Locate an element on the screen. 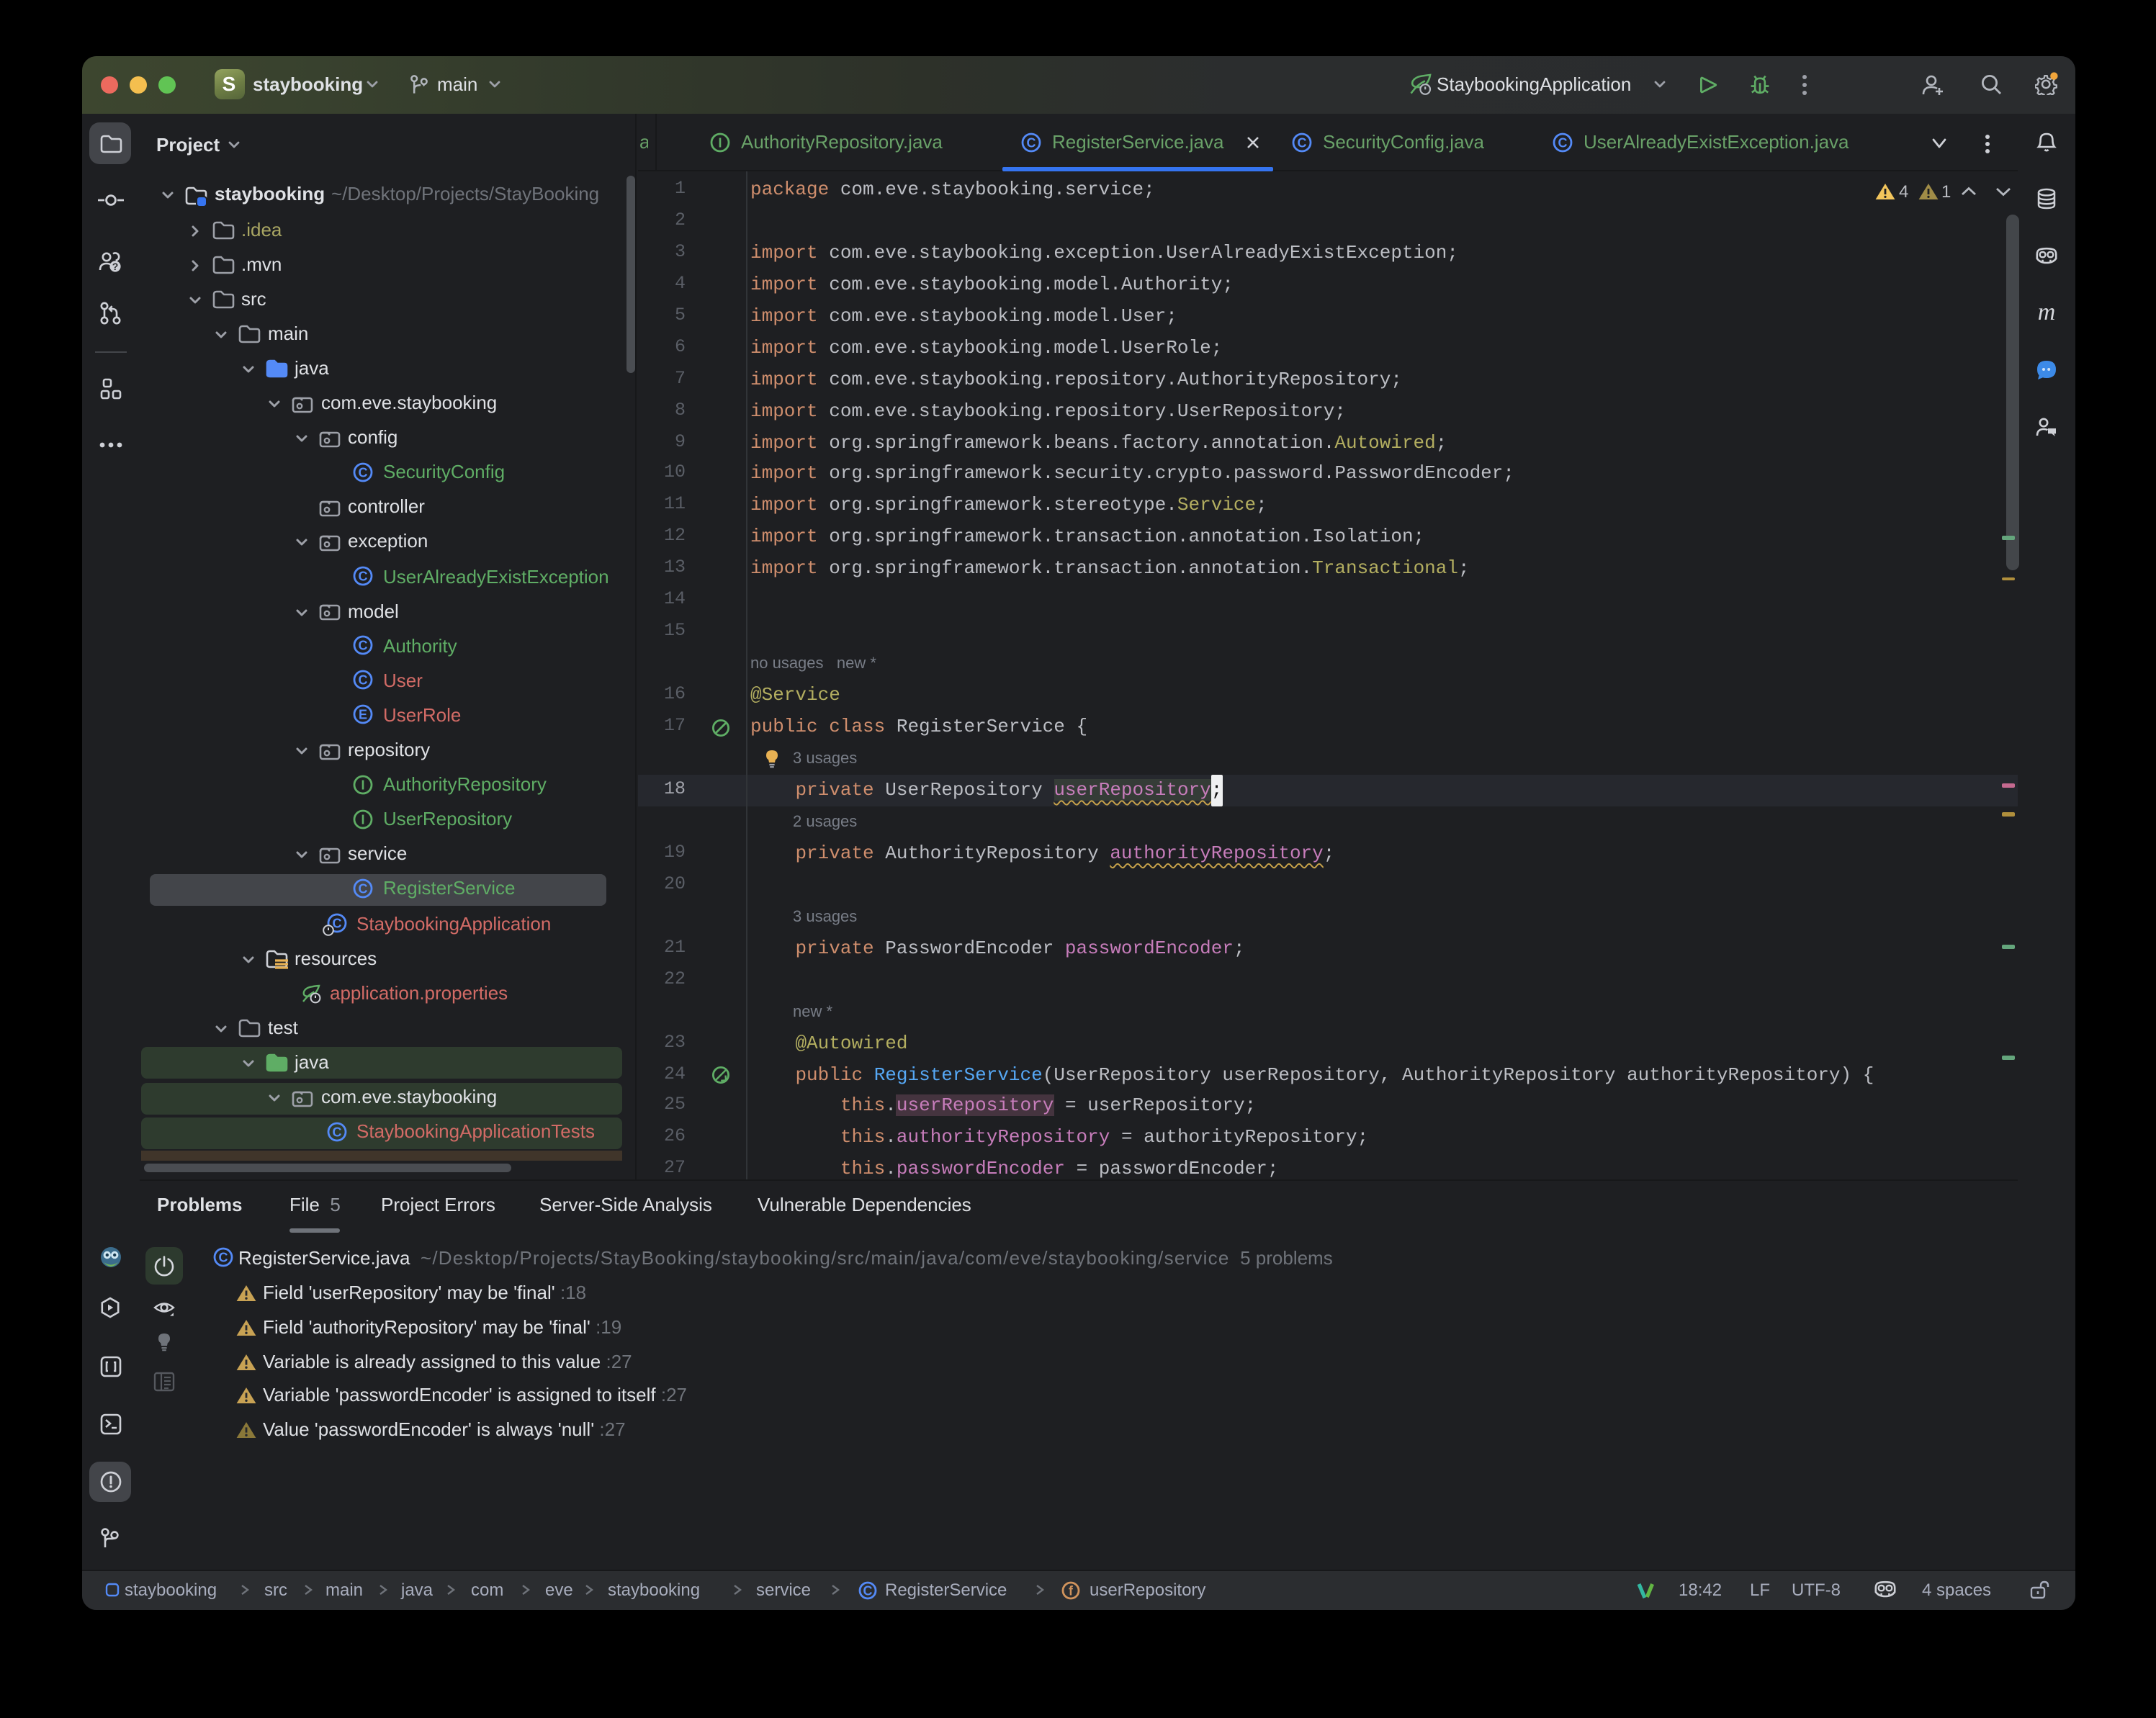 The height and width of the screenshot is (1718, 2156). svg-text: E is located at coordinates (363, 715).